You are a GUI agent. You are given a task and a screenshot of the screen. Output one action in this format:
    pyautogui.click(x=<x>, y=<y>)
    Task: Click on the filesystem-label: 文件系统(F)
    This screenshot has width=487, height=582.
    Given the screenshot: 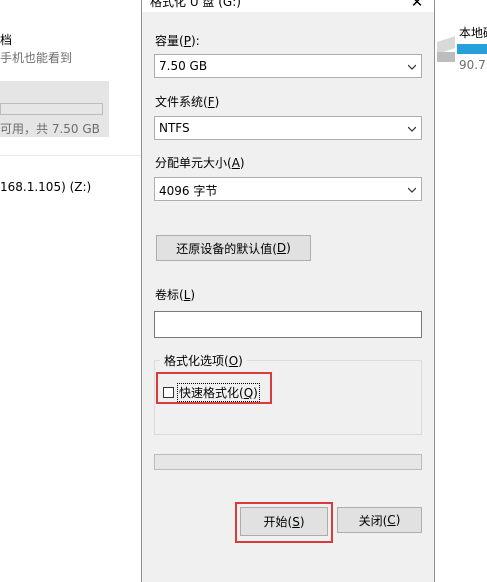 What is the action you would take?
    pyautogui.click(x=187, y=102)
    